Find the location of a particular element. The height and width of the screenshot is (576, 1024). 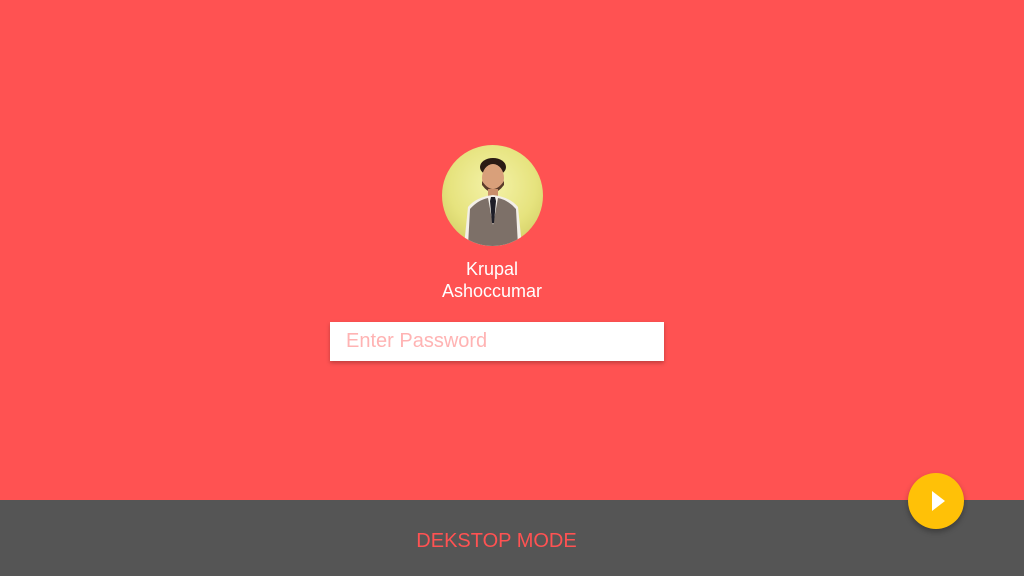

play-arrow-icon is located at coordinates (938, 501).